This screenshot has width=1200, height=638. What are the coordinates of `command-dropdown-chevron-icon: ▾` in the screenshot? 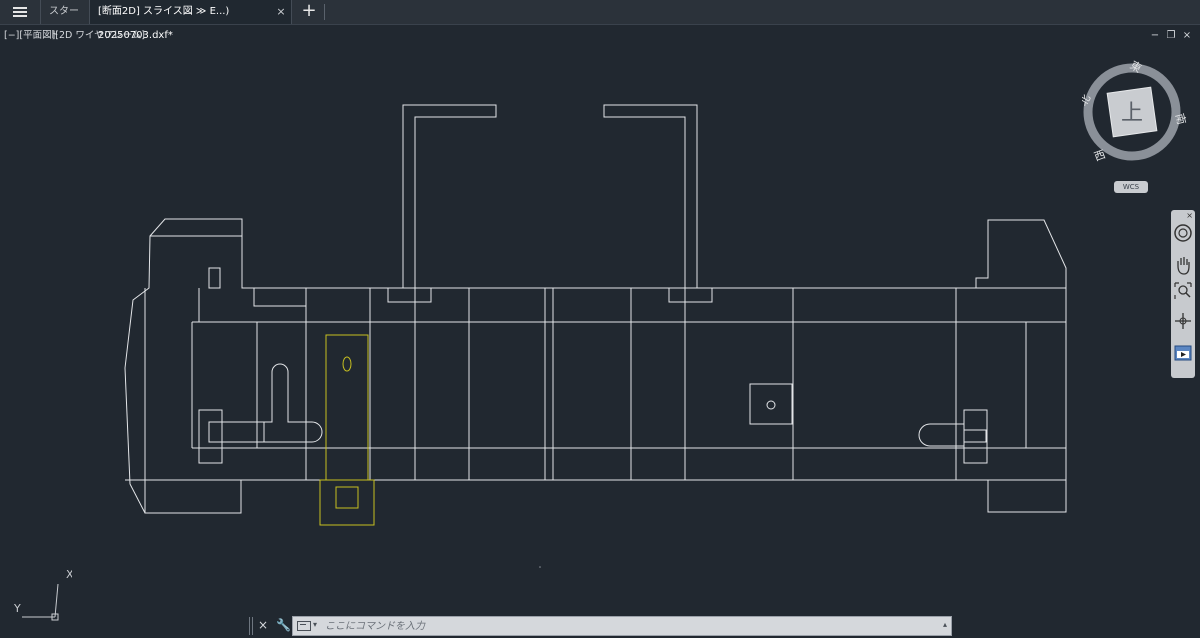 It's located at (315, 624).